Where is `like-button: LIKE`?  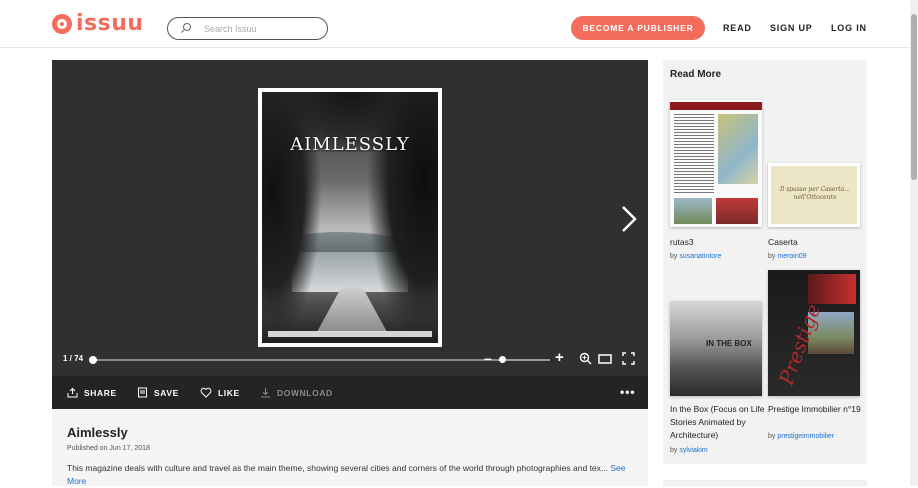 like-button: LIKE is located at coordinates (220, 392).